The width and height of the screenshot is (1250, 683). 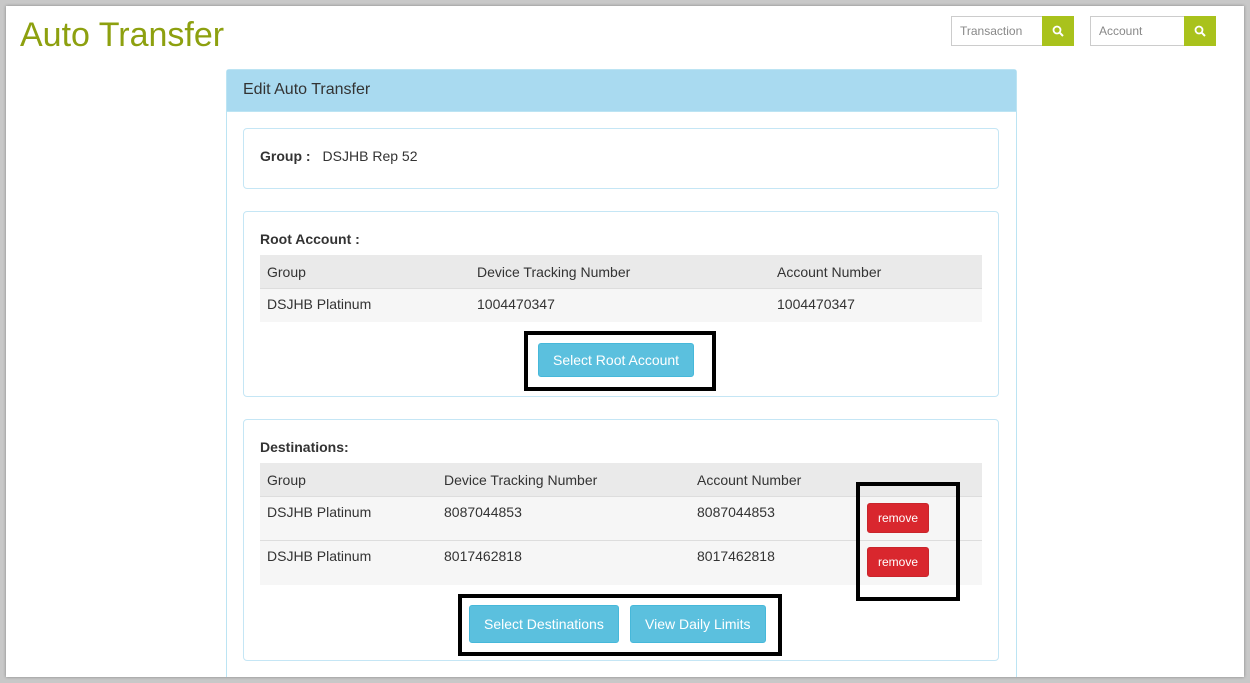 I want to click on cell-device: 8087044853, so click(x=563, y=518).